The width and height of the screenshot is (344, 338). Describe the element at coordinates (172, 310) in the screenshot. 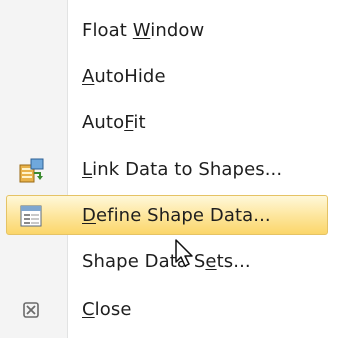

I see `menu-item-close: Close` at that location.